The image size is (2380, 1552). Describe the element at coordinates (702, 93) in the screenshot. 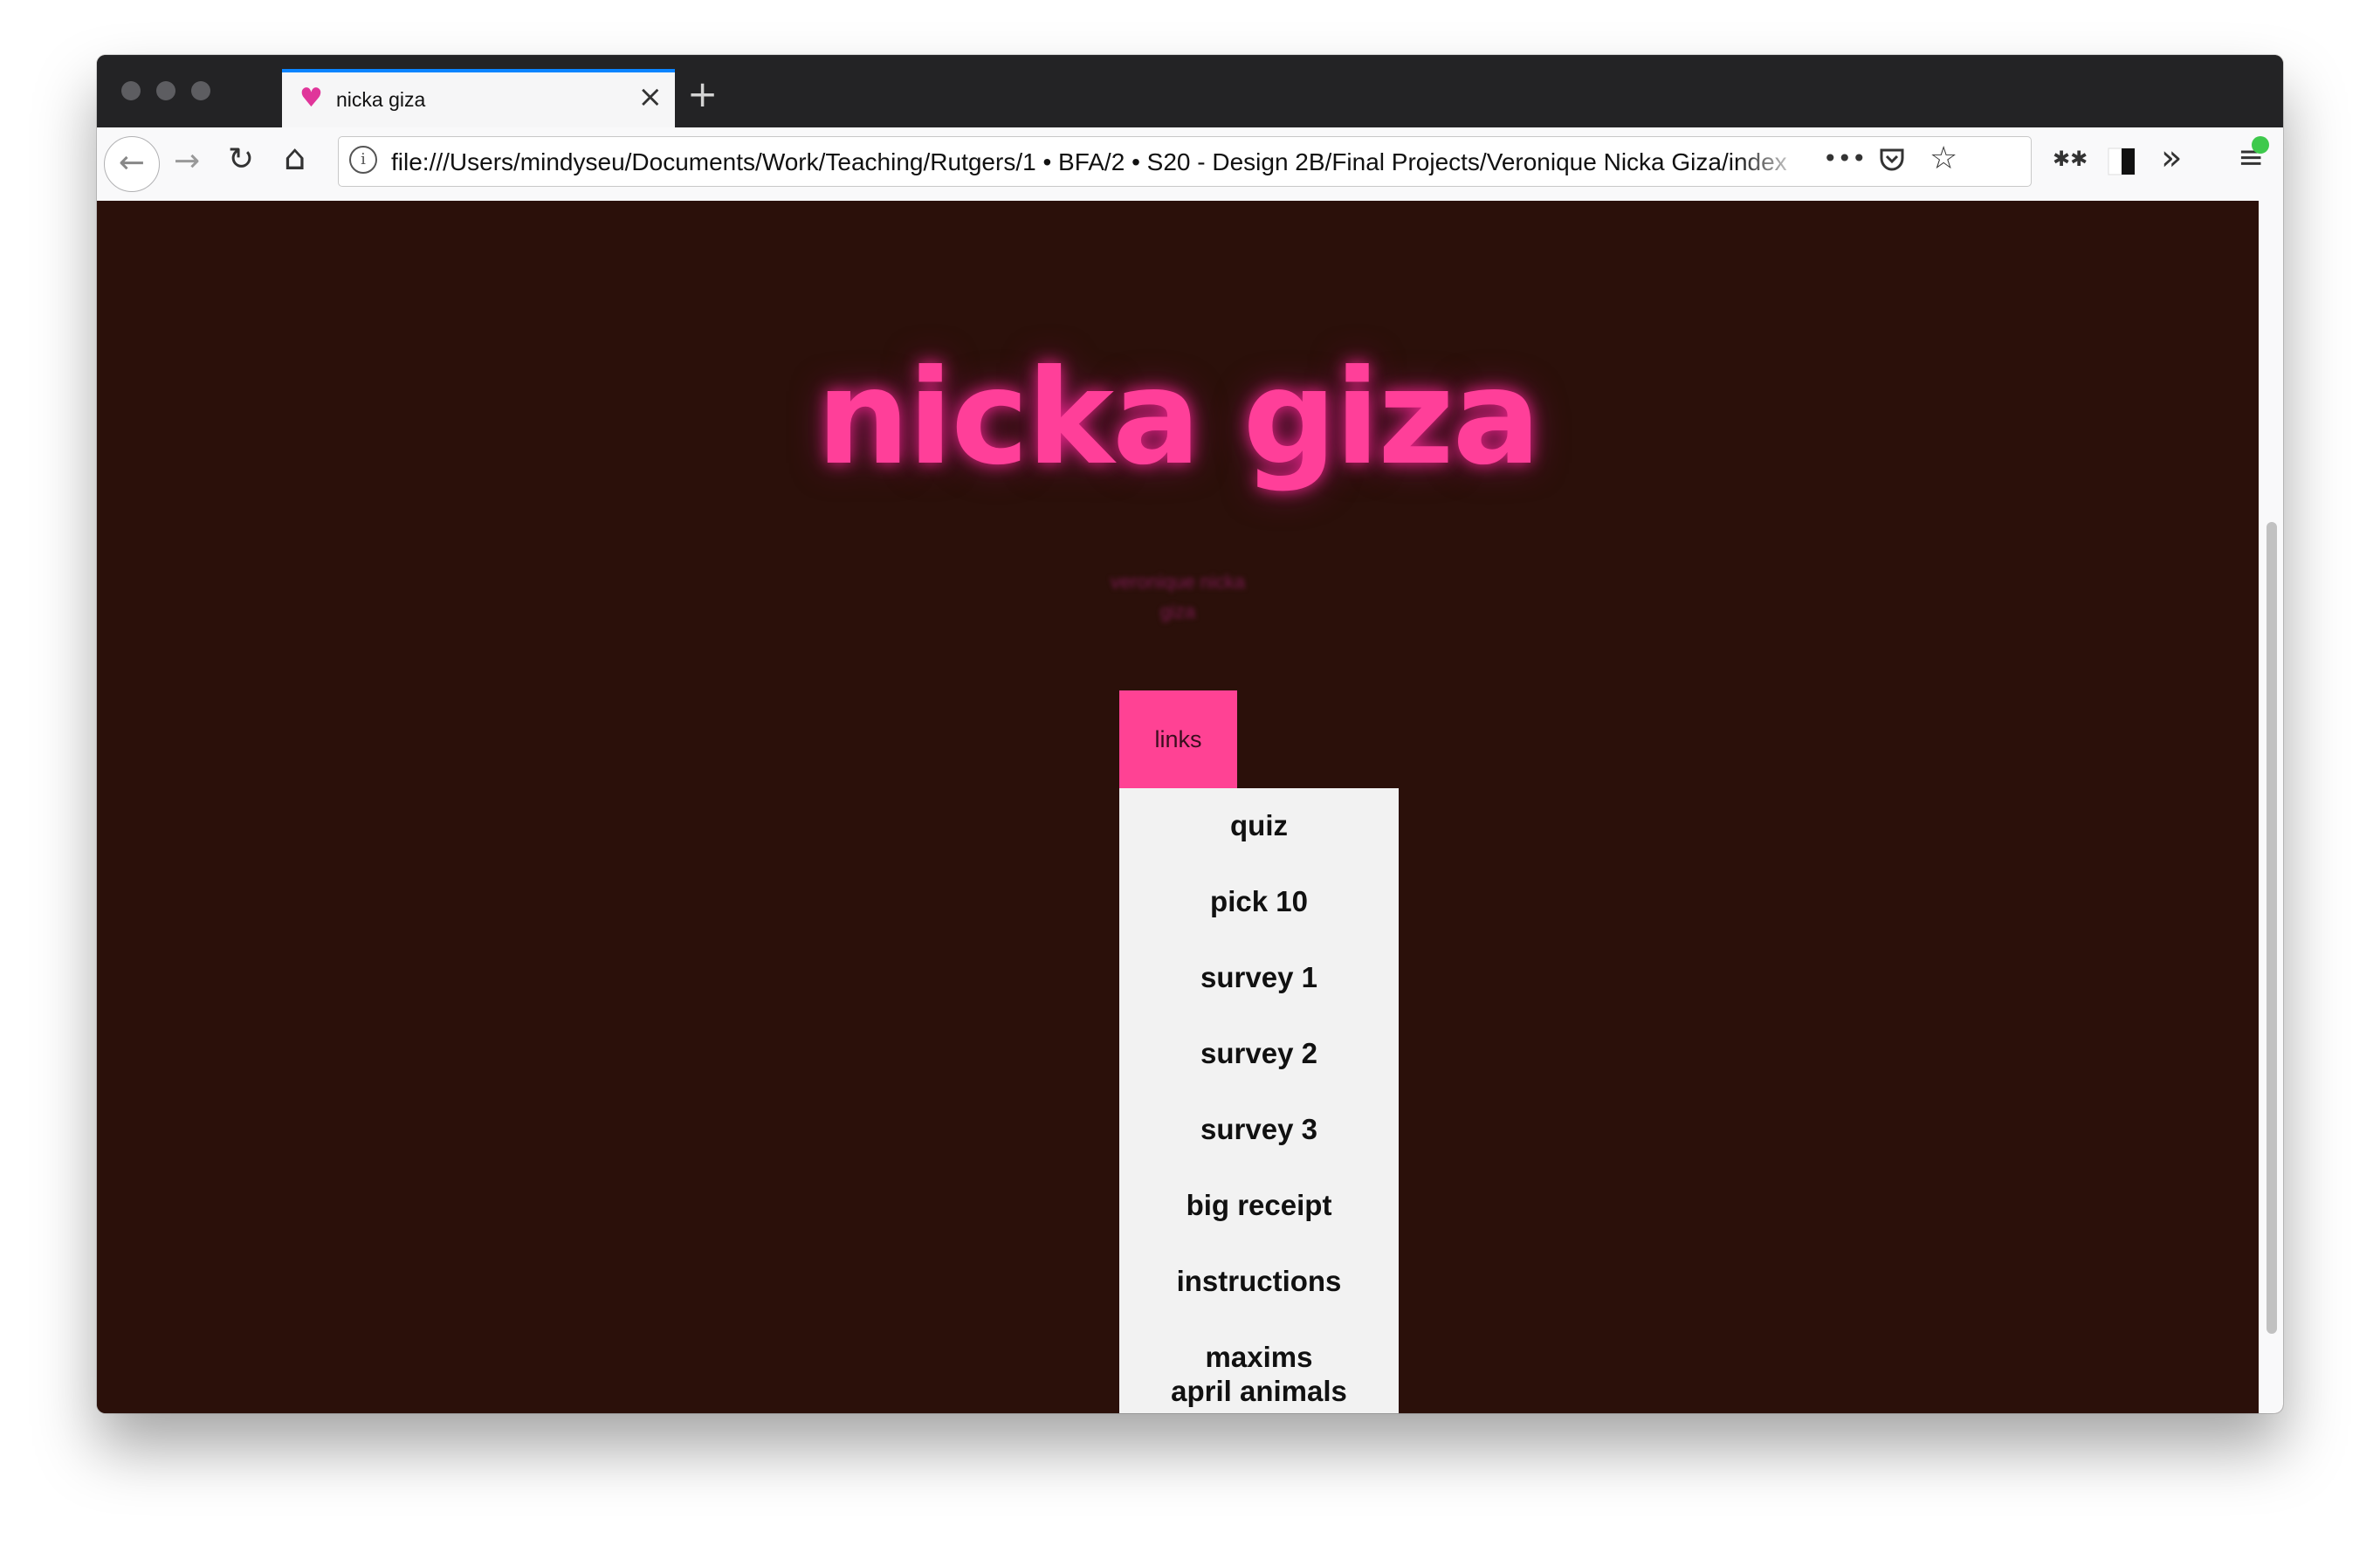

I see `new-tab-button: +` at that location.